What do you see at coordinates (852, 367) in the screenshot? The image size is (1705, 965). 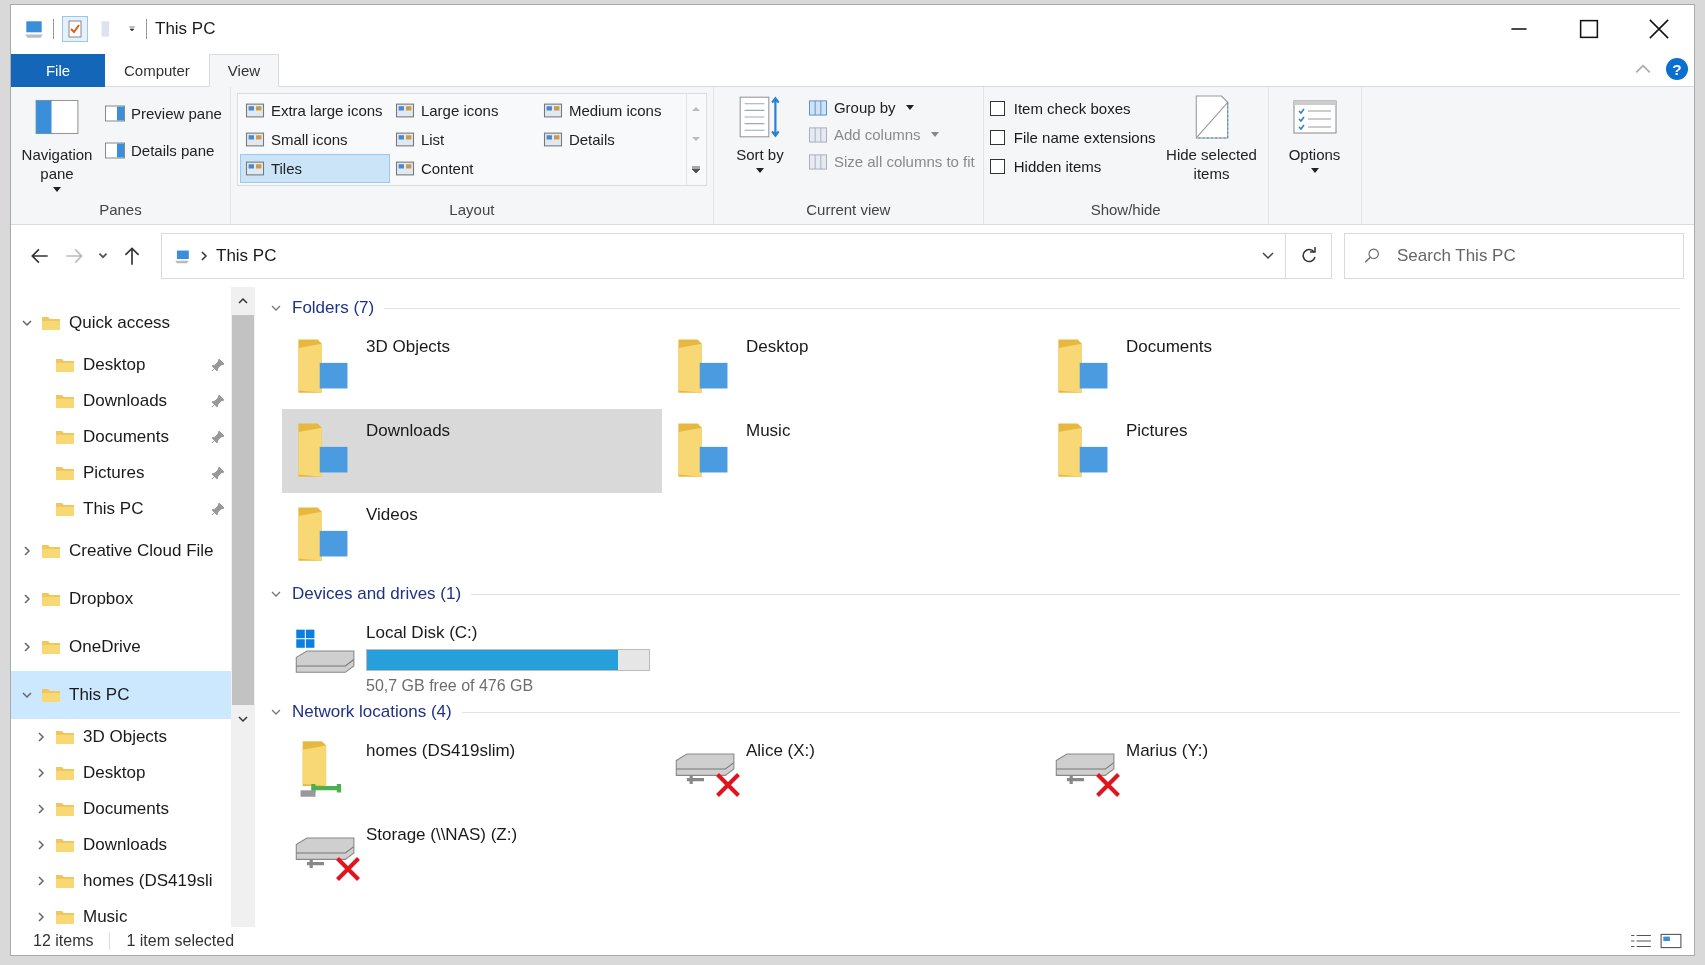 I see `tile-item: Desktop` at bounding box center [852, 367].